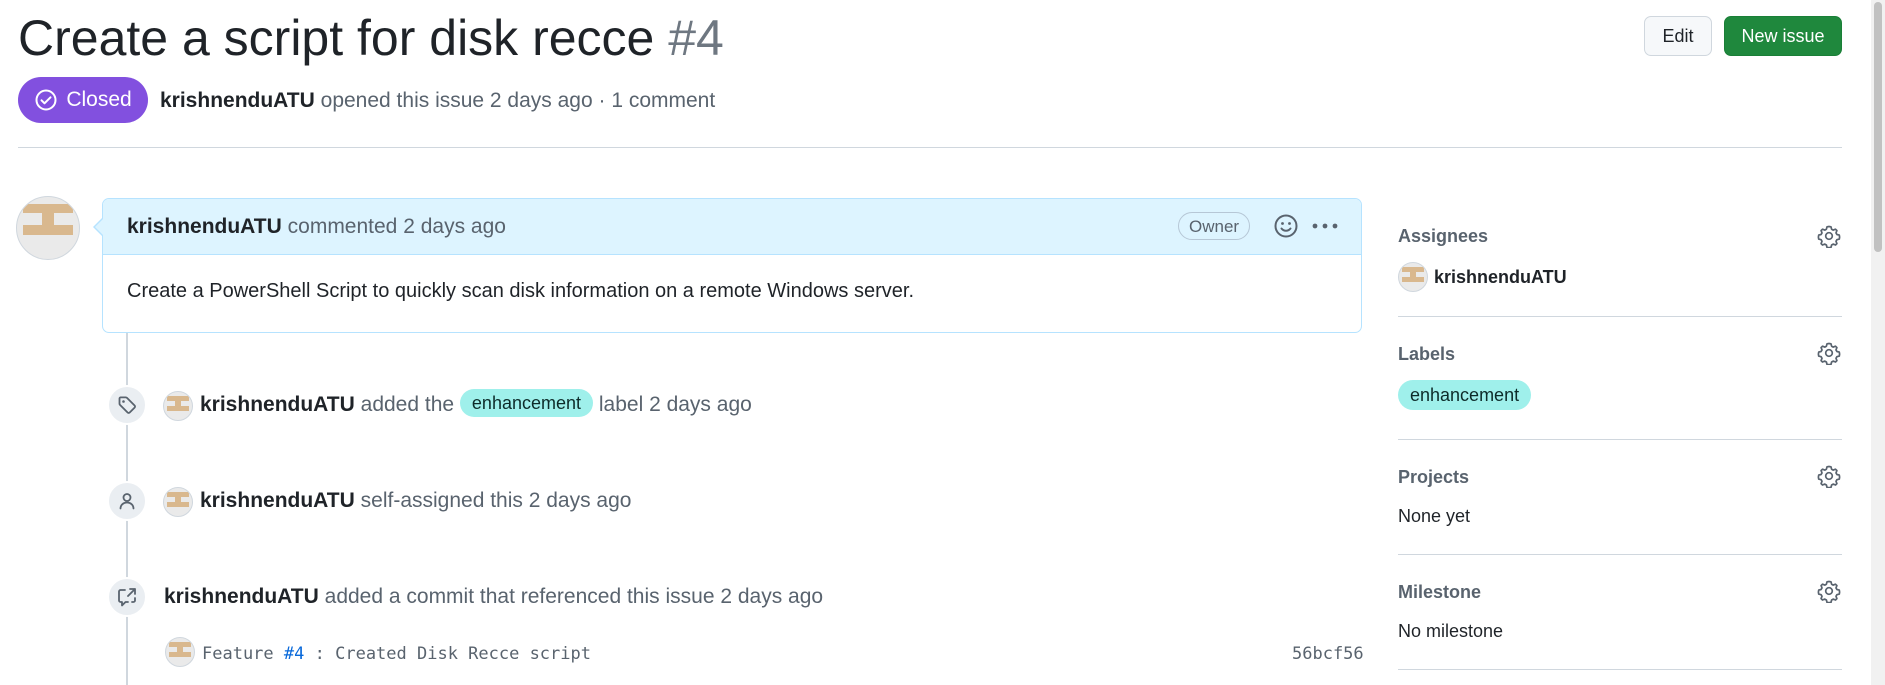 The height and width of the screenshot is (685, 1885). What do you see at coordinates (1325, 226) in the screenshot?
I see `kebab-icon` at bounding box center [1325, 226].